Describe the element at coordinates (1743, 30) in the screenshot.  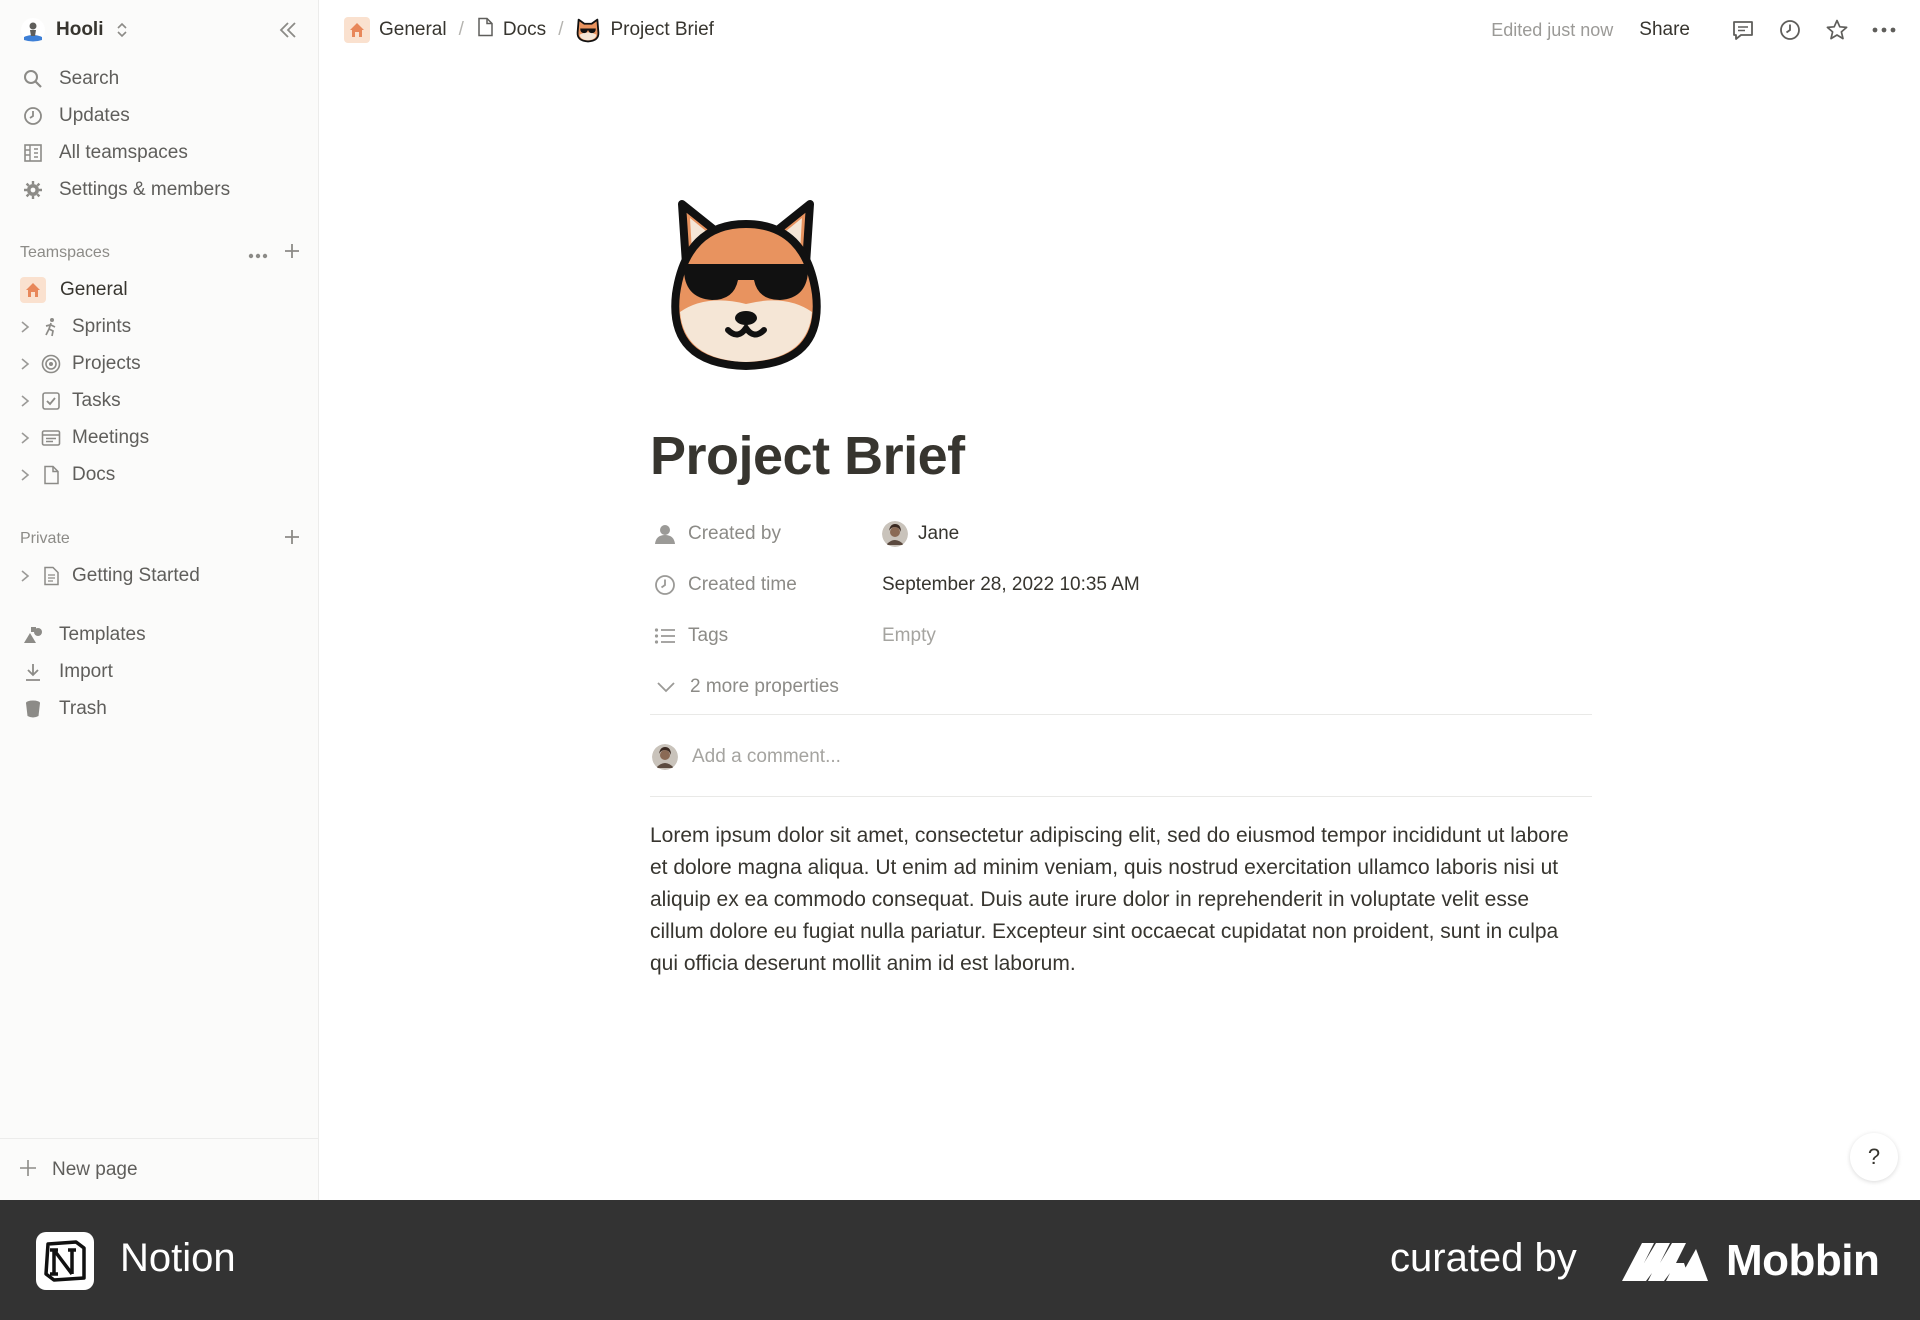
I see `comments-icon` at that location.